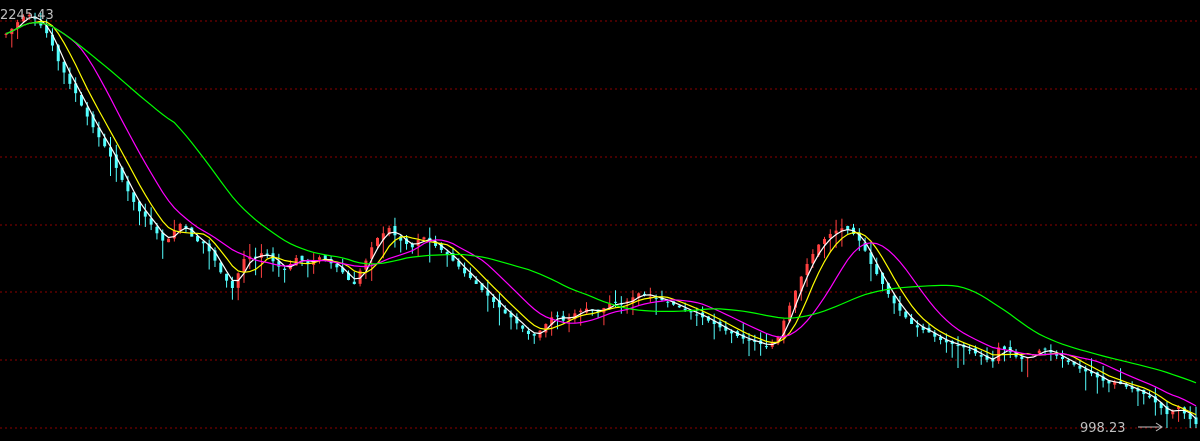 This screenshot has width=1200, height=441. I want to click on max-price-label: 2245.43, so click(27, 15).